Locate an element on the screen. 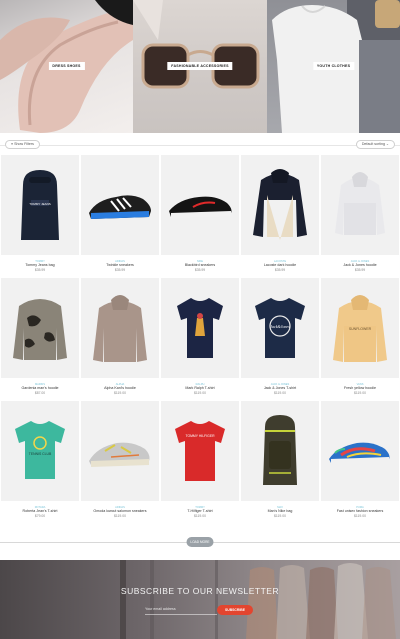  product-image: Jack&Jones is located at coordinates (280, 328).